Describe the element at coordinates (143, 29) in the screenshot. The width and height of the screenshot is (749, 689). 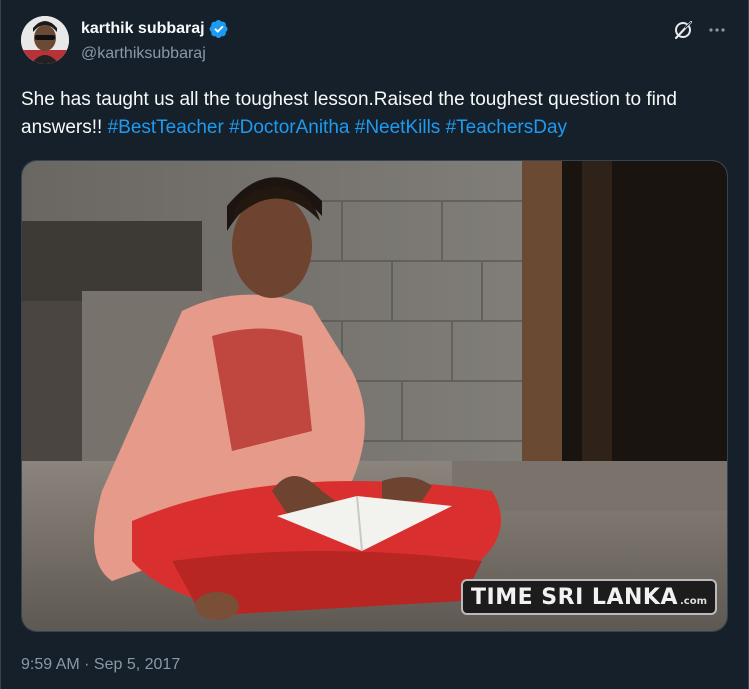
I see `author-name: karthik subbaraj` at that location.